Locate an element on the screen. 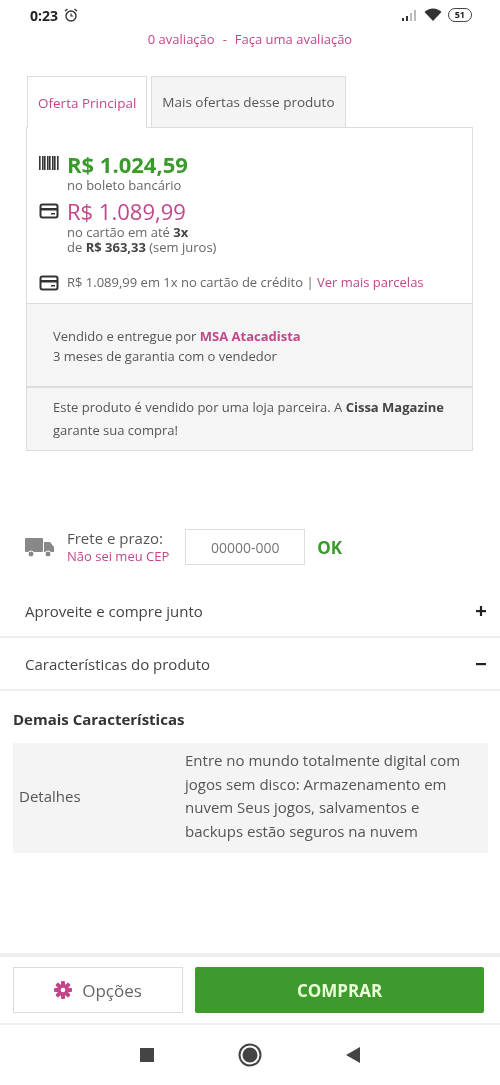  more-installments-link: Ver mais parcelas is located at coordinates (370, 282).